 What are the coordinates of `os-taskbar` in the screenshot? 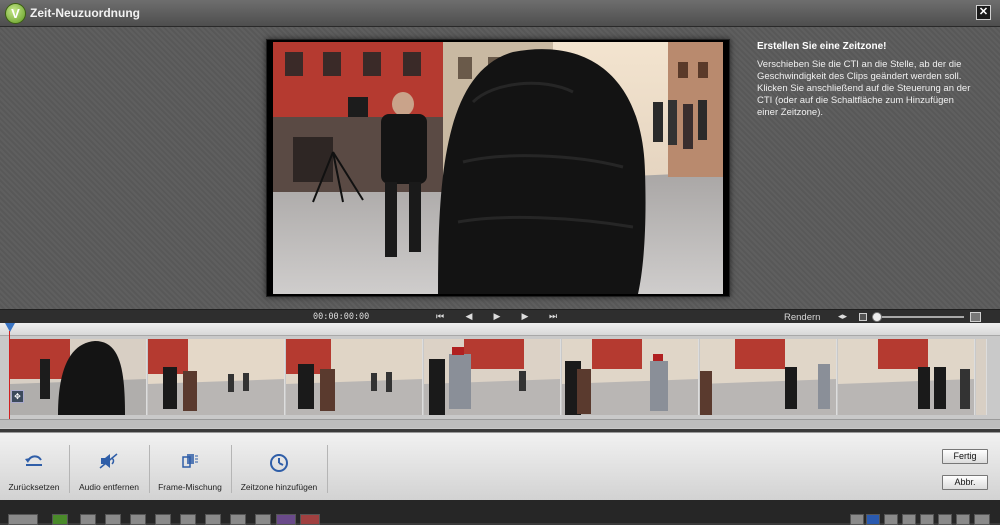 It's located at (500, 512).